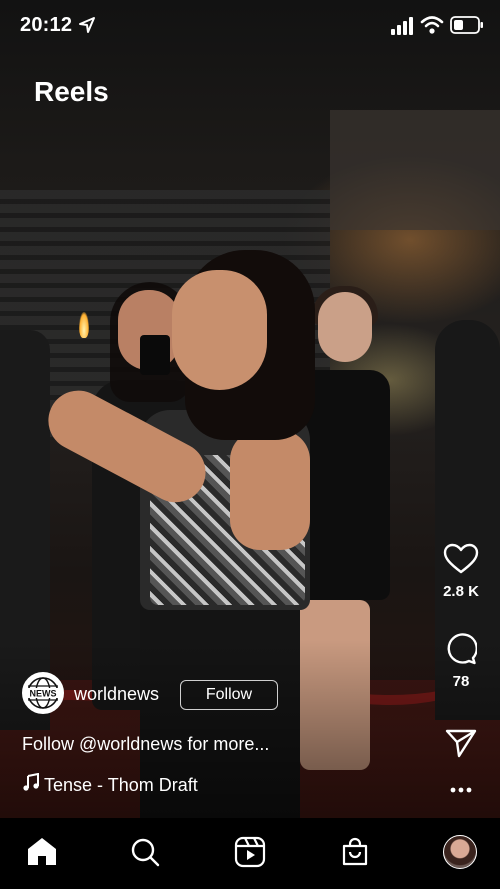 This screenshot has width=500, height=889. What do you see at coordinates (461, 681) in the screenshot?
I see `comment-count: 78` at bounding box center [461, 681].